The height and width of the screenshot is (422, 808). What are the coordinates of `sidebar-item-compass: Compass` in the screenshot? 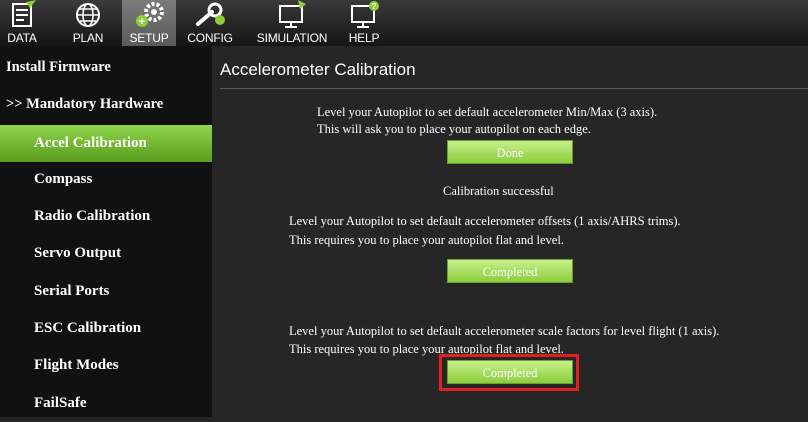 It's located at (123, 179).